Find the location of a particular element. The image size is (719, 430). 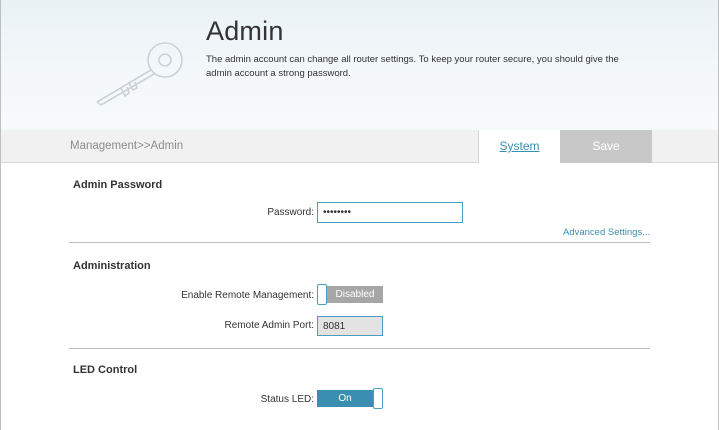

remote-management-toggle: Disabled is located at coordinates (350, 294).